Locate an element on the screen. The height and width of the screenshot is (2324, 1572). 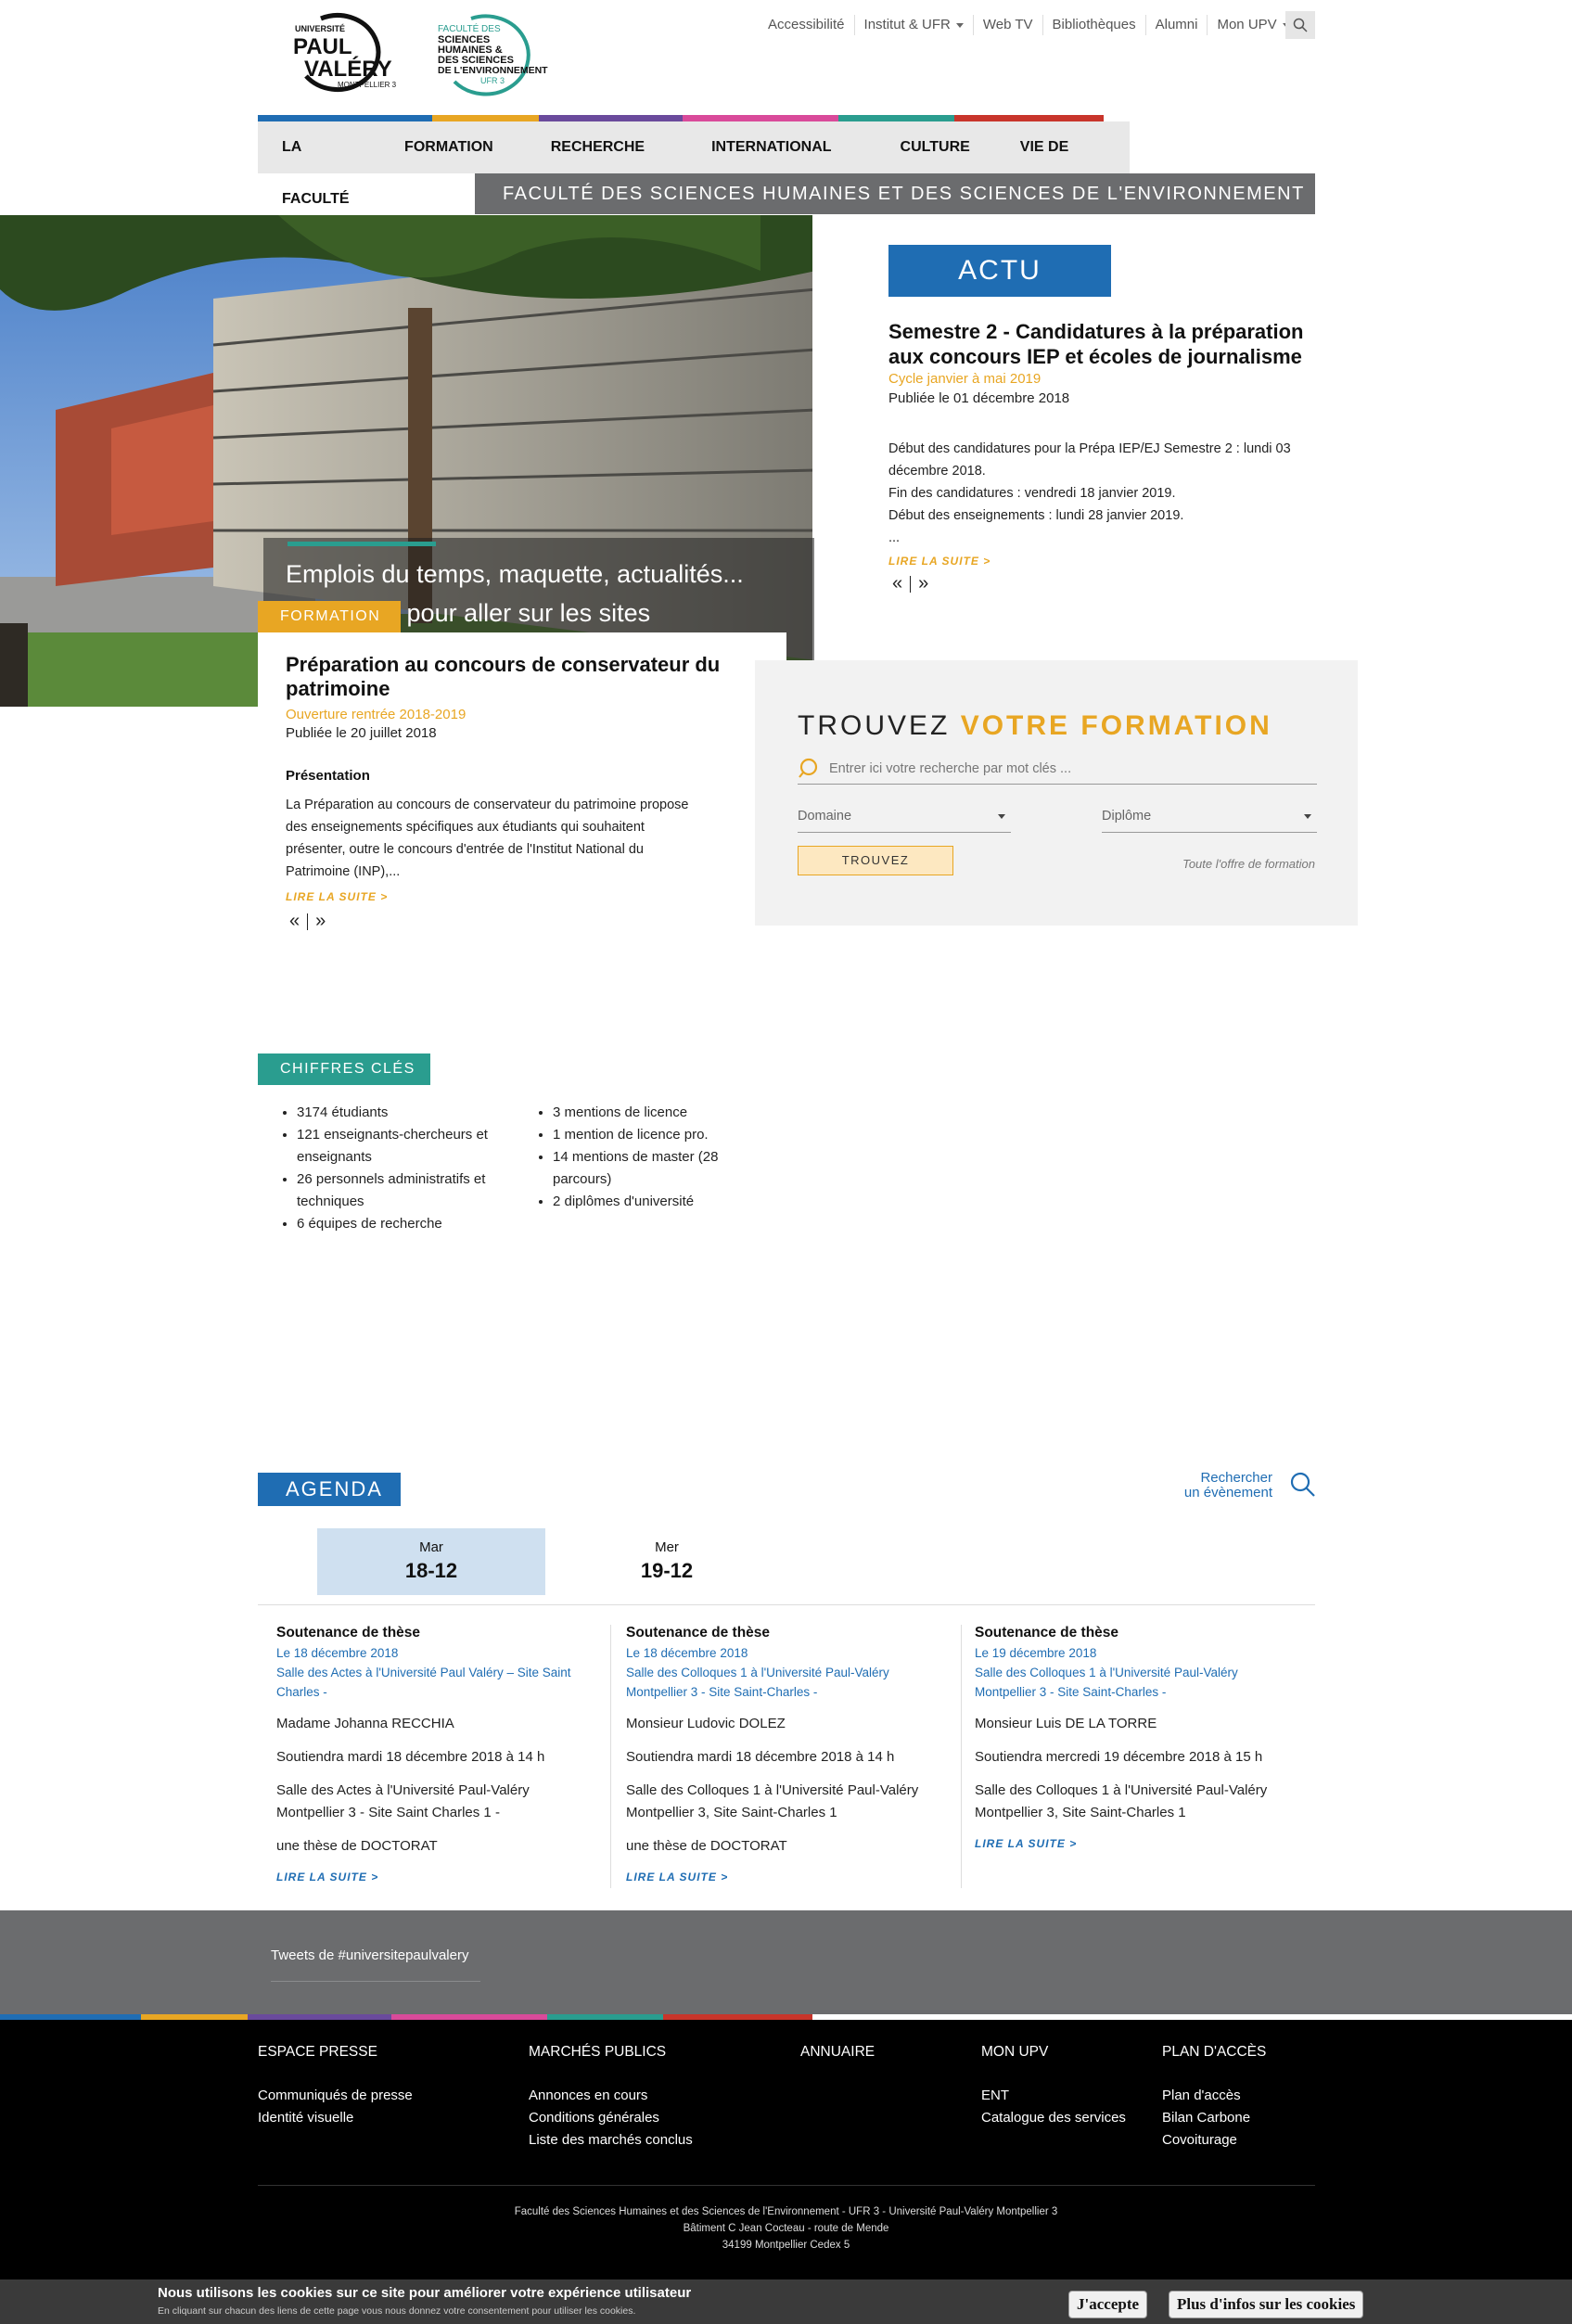
list-item: 3 mentions de licence is located at coordinates (644, 1113).